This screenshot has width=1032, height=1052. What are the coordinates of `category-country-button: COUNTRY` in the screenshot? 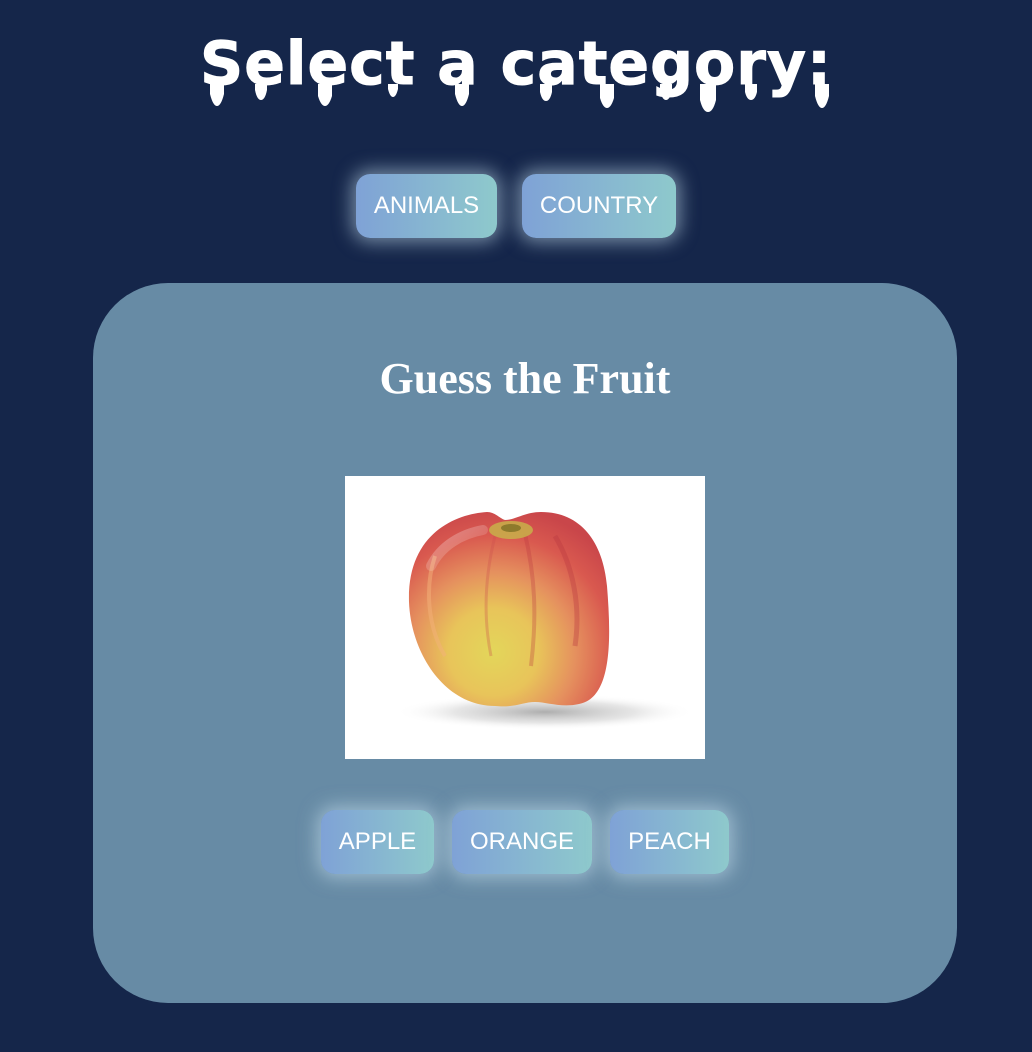 It's located at (599, 206).